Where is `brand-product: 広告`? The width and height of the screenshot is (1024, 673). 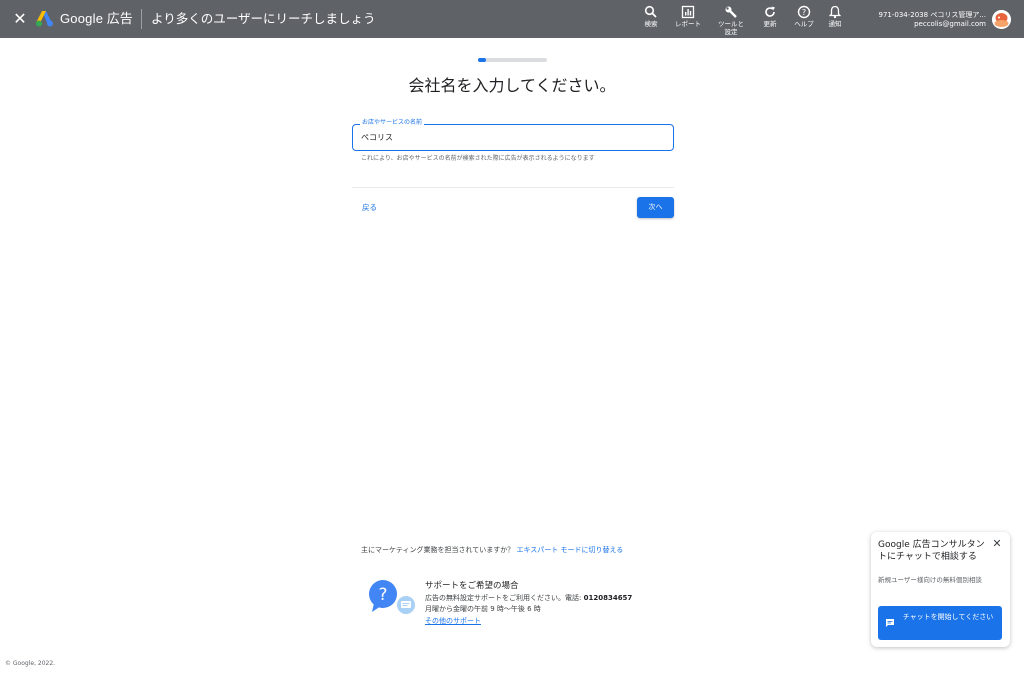 brand-product: 広告 is located at coordinates (119, 18).